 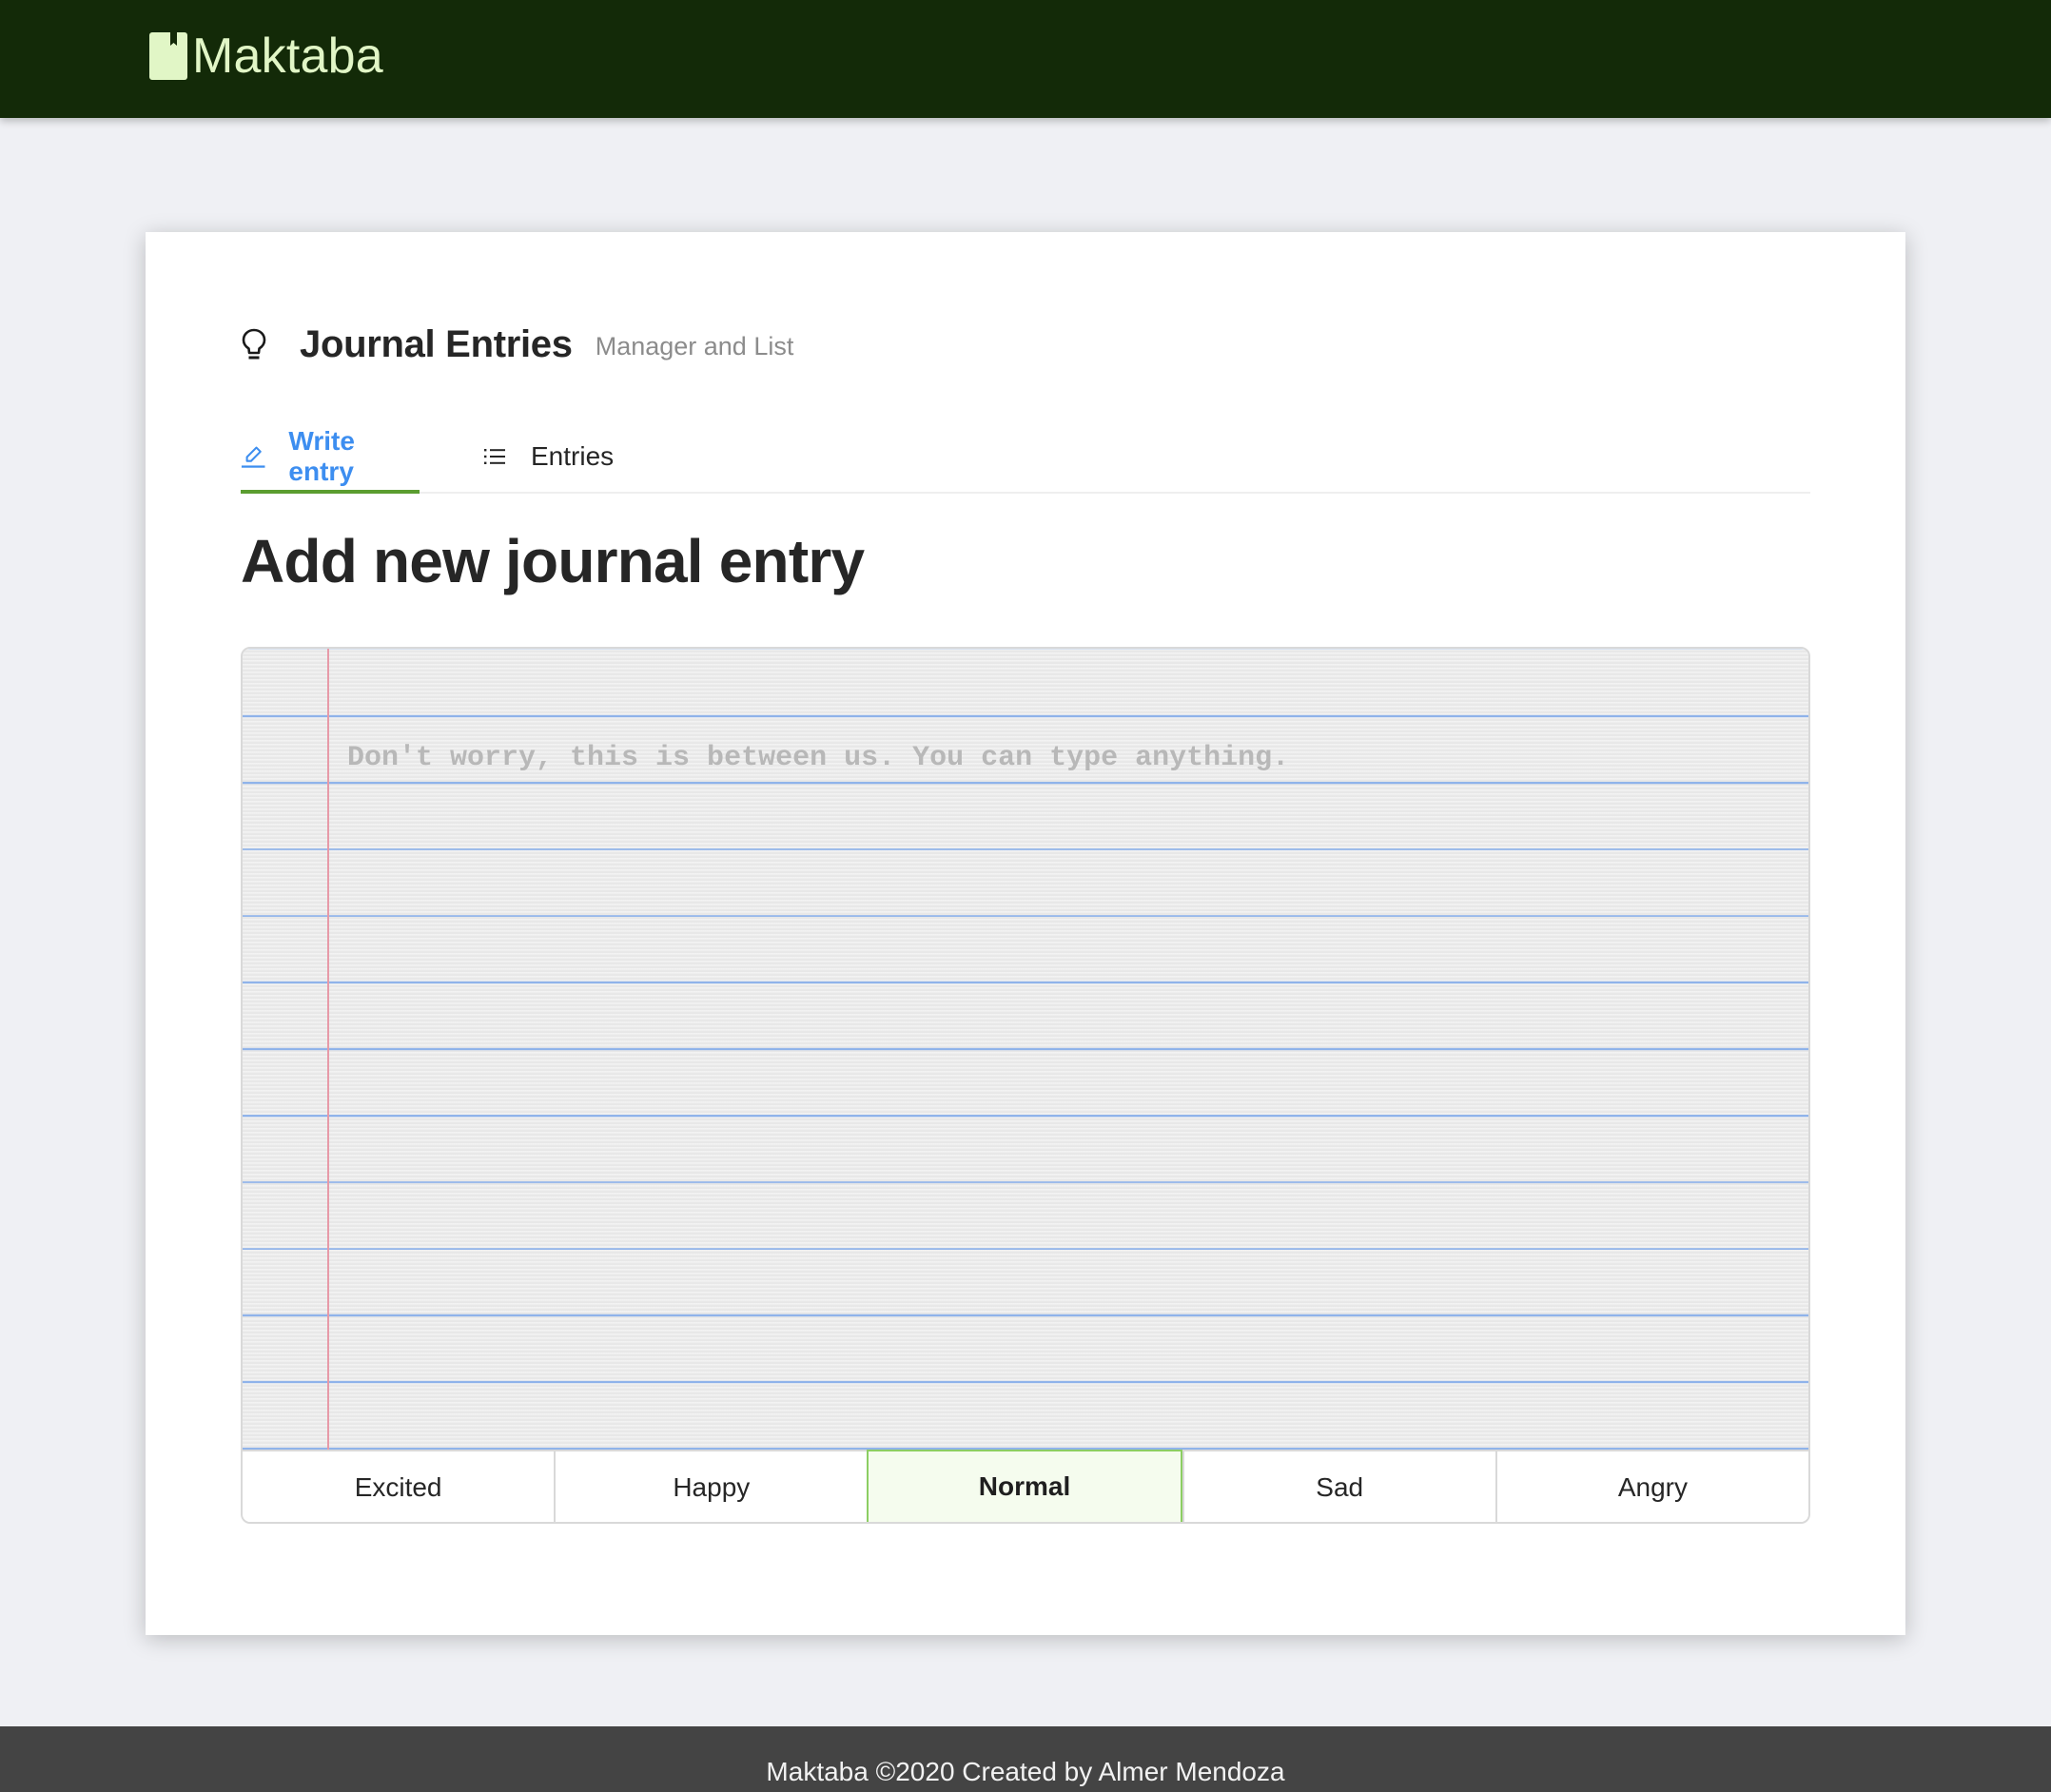 I want to click on active-tab-indicator, so click(x=331, y=492).